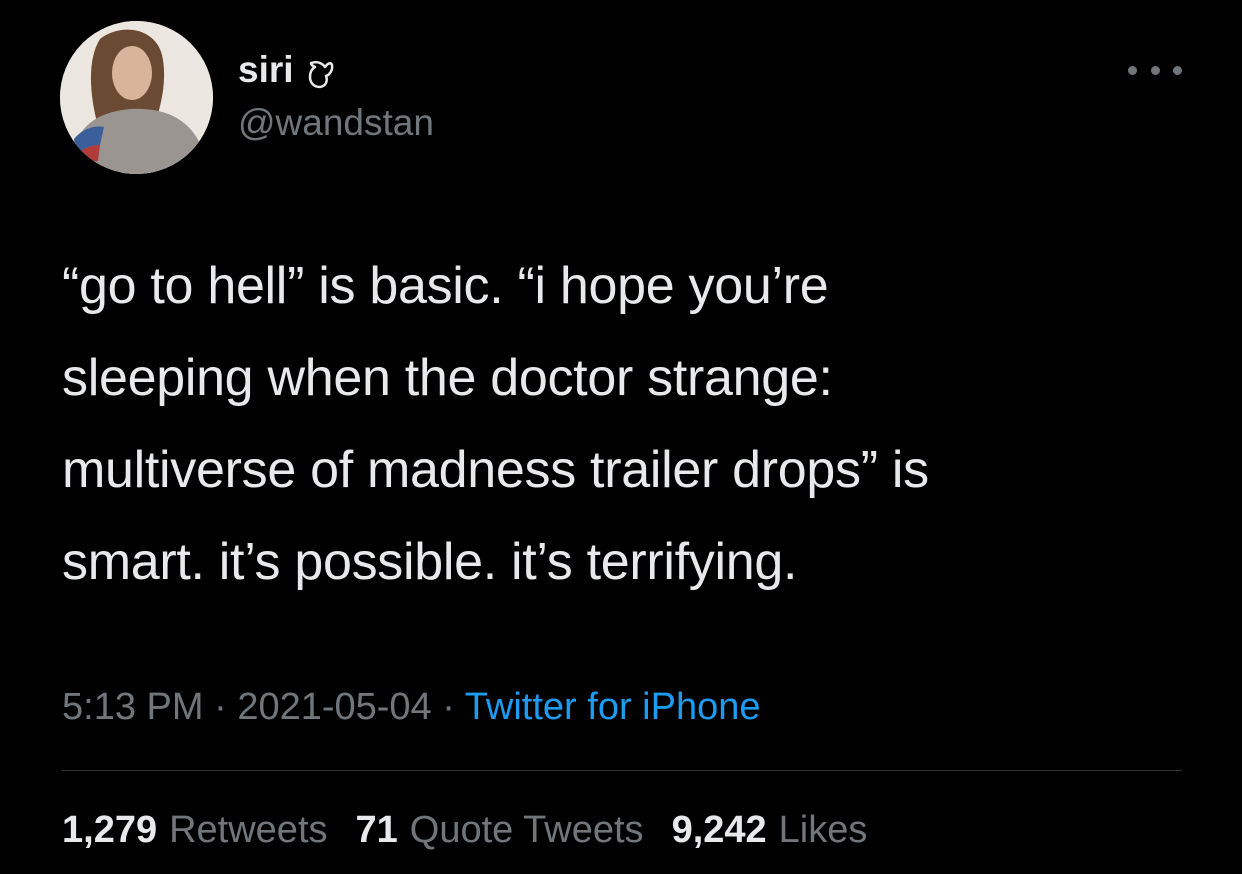 This screenshot has width=1242, height=874. I want to click on tweet-line: multiverse of madness trailer drops” is, so click(495, 470).